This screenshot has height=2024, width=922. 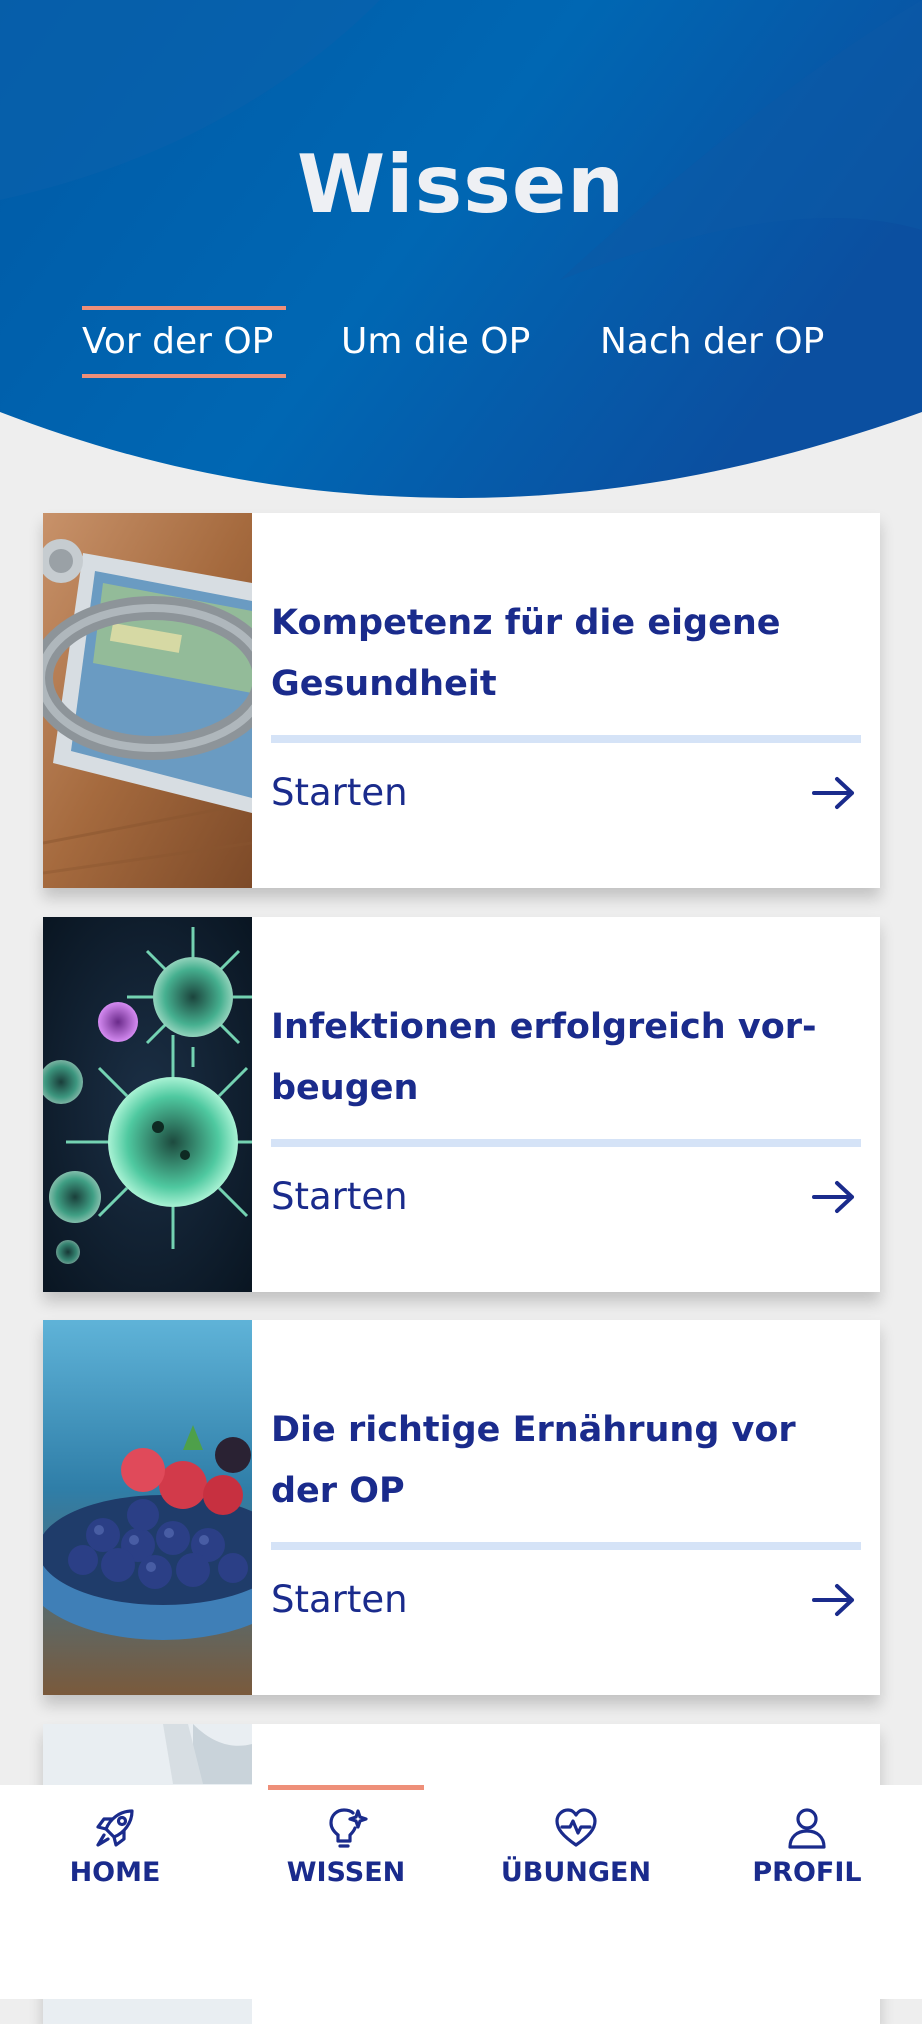 What do you see at coordinates (576, 1827) in the screenshot?
I see `heart-pulse-icon` at bounding box center [576, 1827].